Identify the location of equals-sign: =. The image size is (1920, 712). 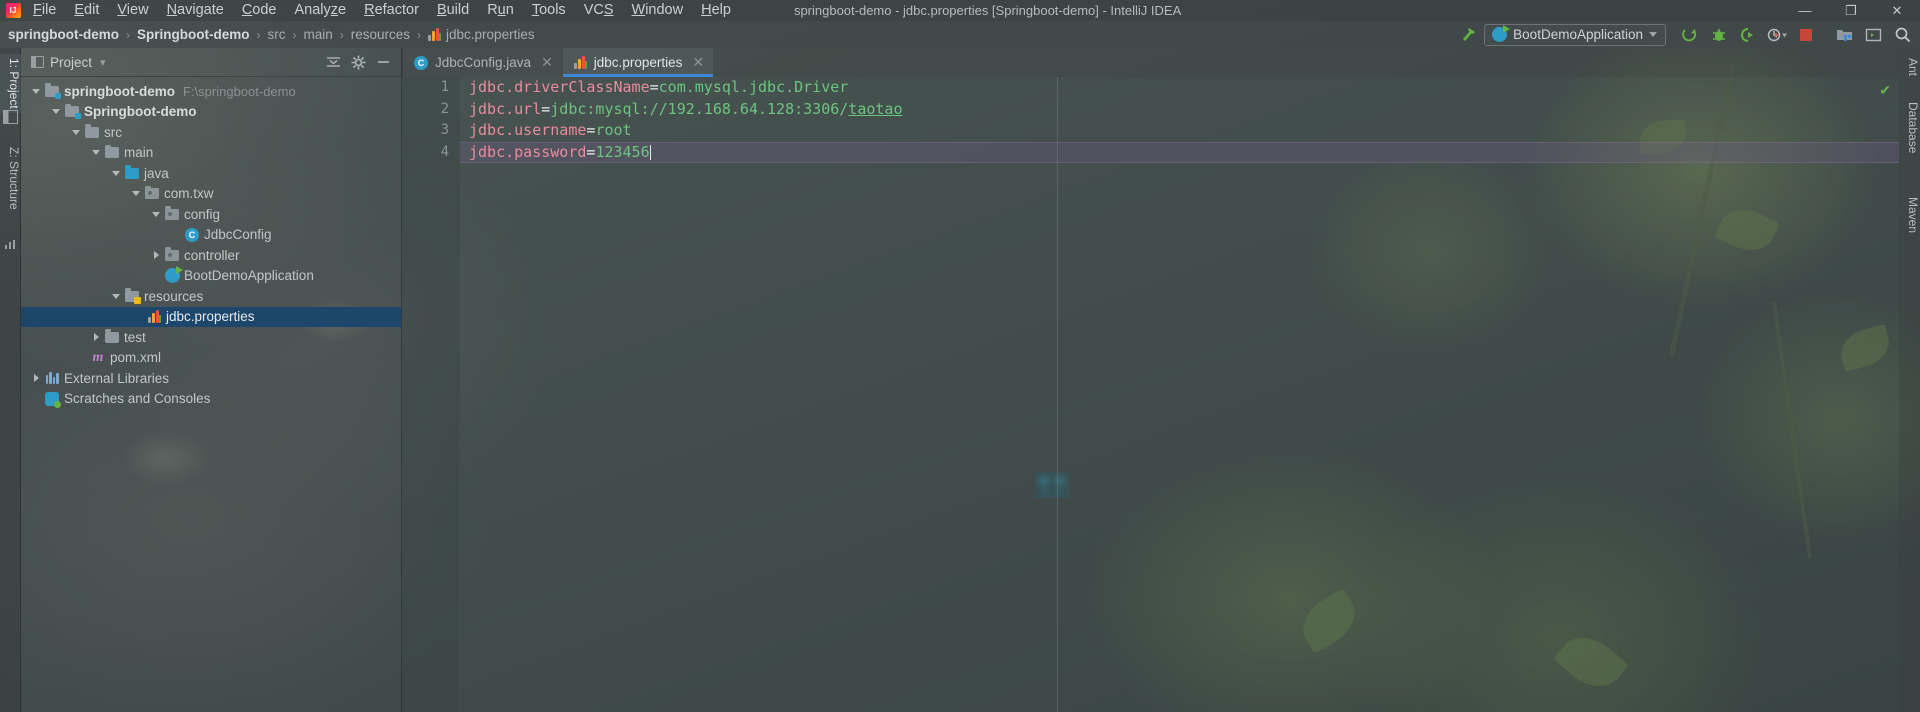
(546, 108).